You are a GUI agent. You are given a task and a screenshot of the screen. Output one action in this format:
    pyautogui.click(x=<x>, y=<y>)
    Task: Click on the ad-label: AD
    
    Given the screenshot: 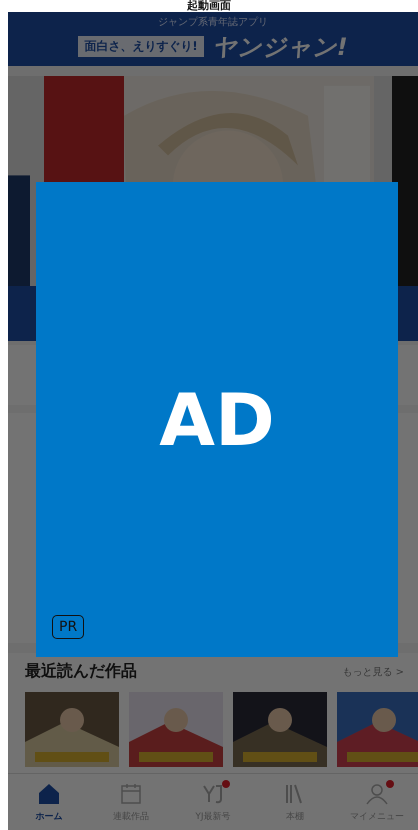 What is the action you would take?
    pyautogui.click(x=217, y=420)
    